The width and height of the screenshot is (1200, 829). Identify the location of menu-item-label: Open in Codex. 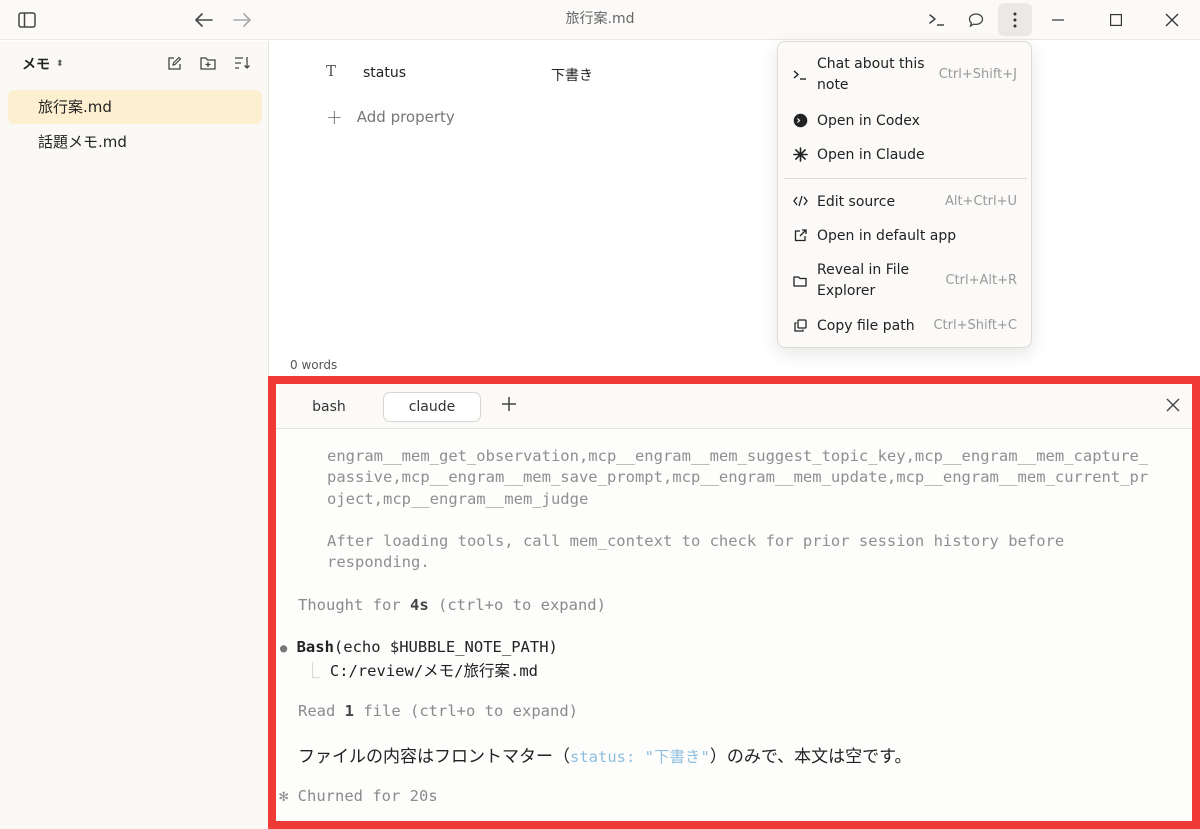
(868, 121).